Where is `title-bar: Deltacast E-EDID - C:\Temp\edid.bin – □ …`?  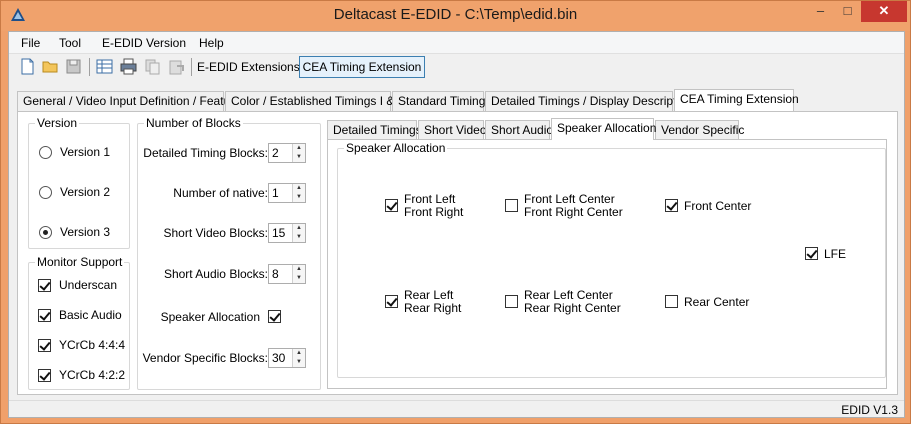 title-bar: Deltacast E-EDID - C:\Temp\edid.bin – □ … is located at coordinates (455, 16).